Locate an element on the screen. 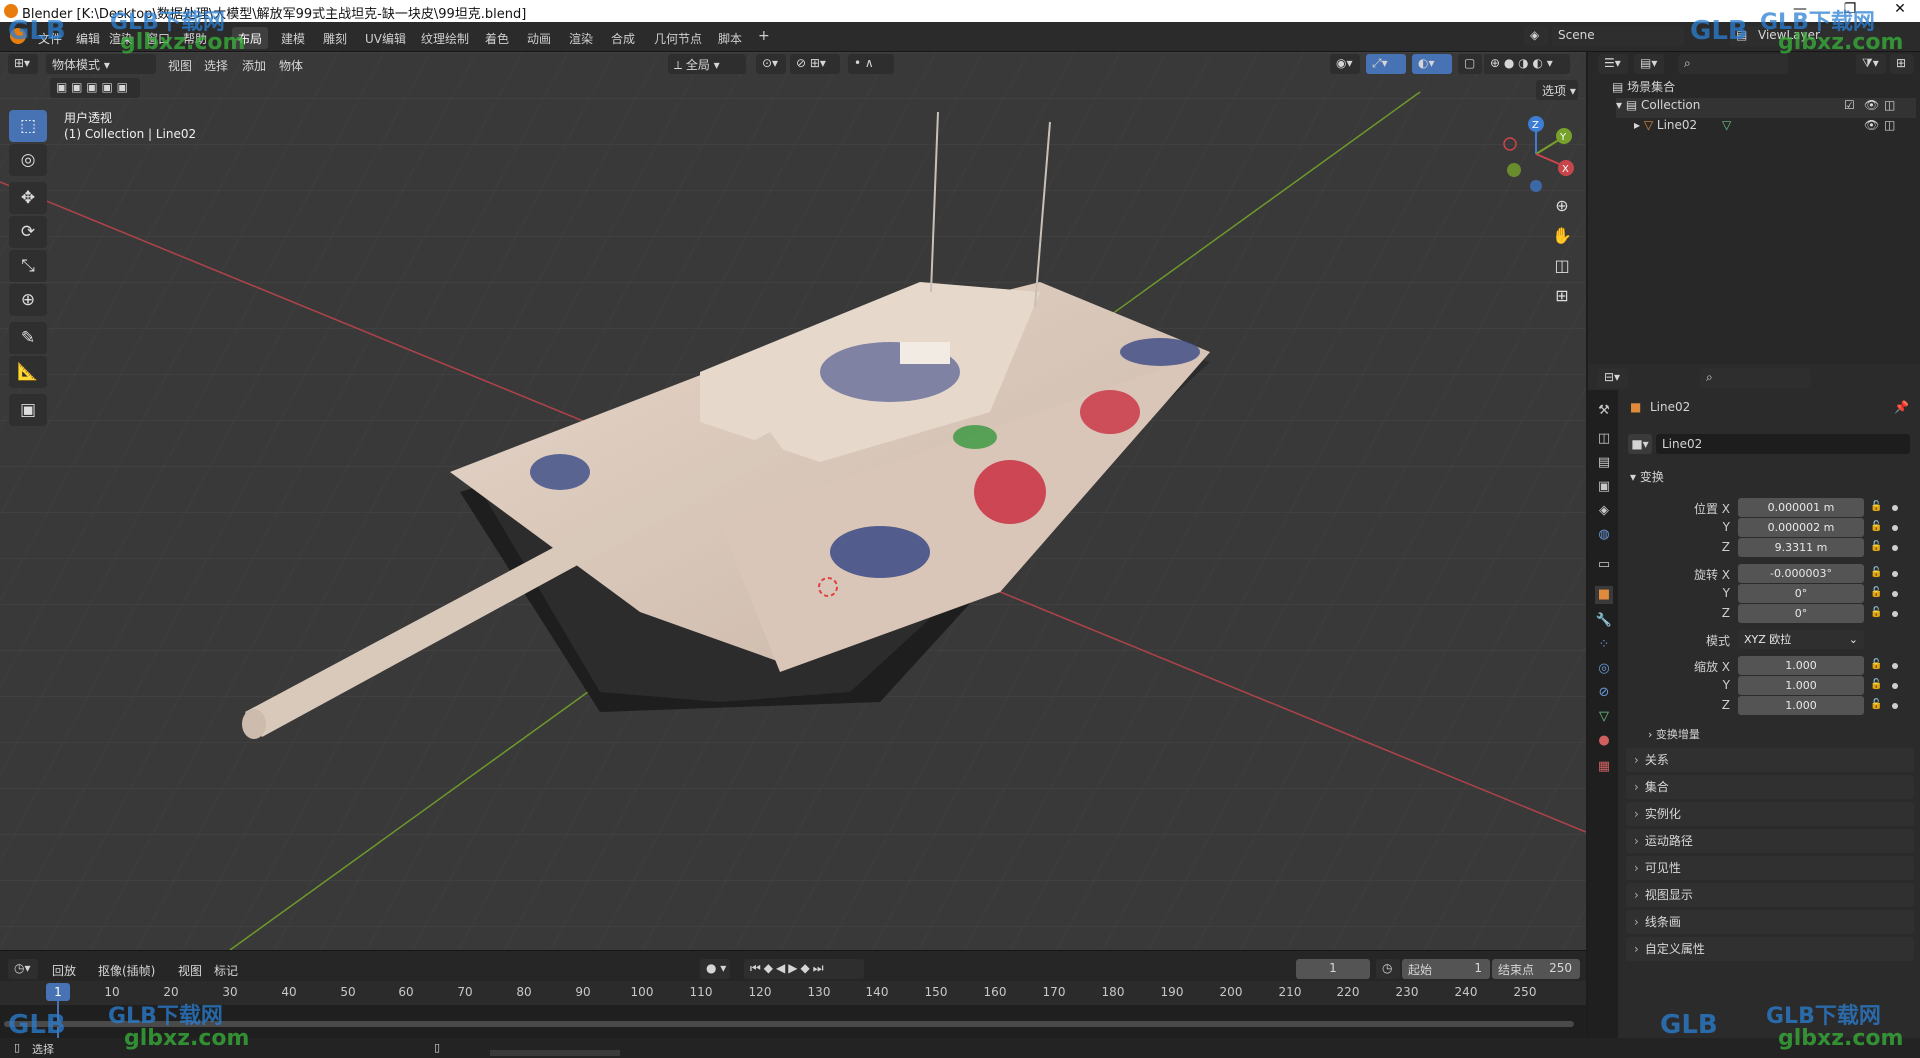 This screenshot has width=1920, height=1058. transform-panel-header: ▾ 变换 is located at coordinates (1647, 476).